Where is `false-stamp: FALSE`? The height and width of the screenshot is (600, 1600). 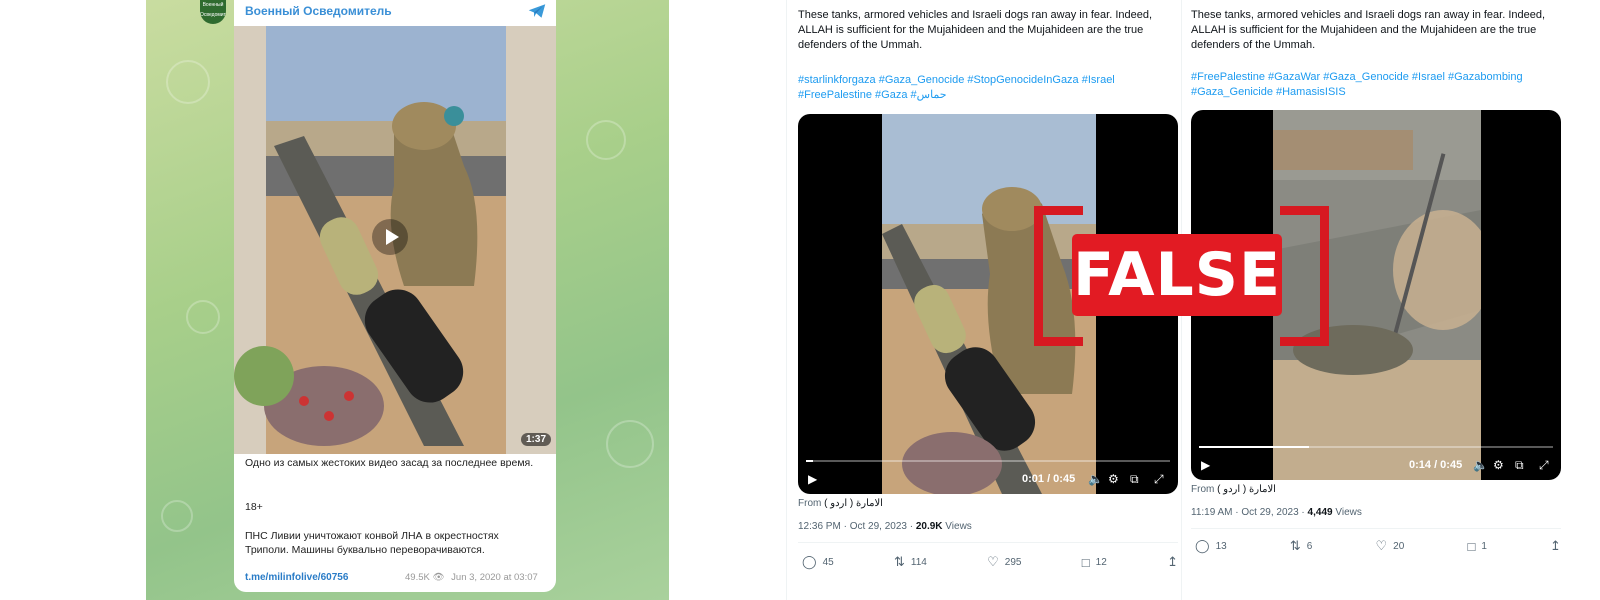 false-stamp: FALSE is located at coordinates (1177, 275).